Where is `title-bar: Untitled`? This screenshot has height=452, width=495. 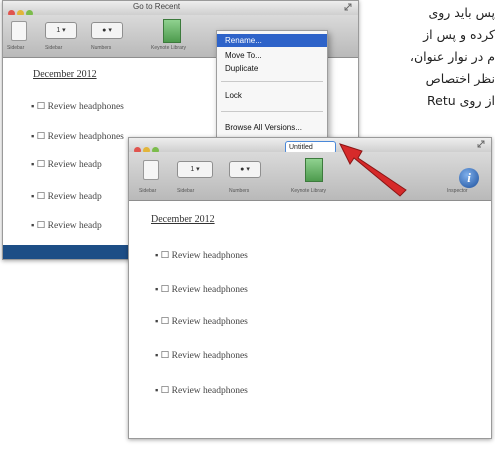
title-bar: Untitled is located at coordinates (310, 146).